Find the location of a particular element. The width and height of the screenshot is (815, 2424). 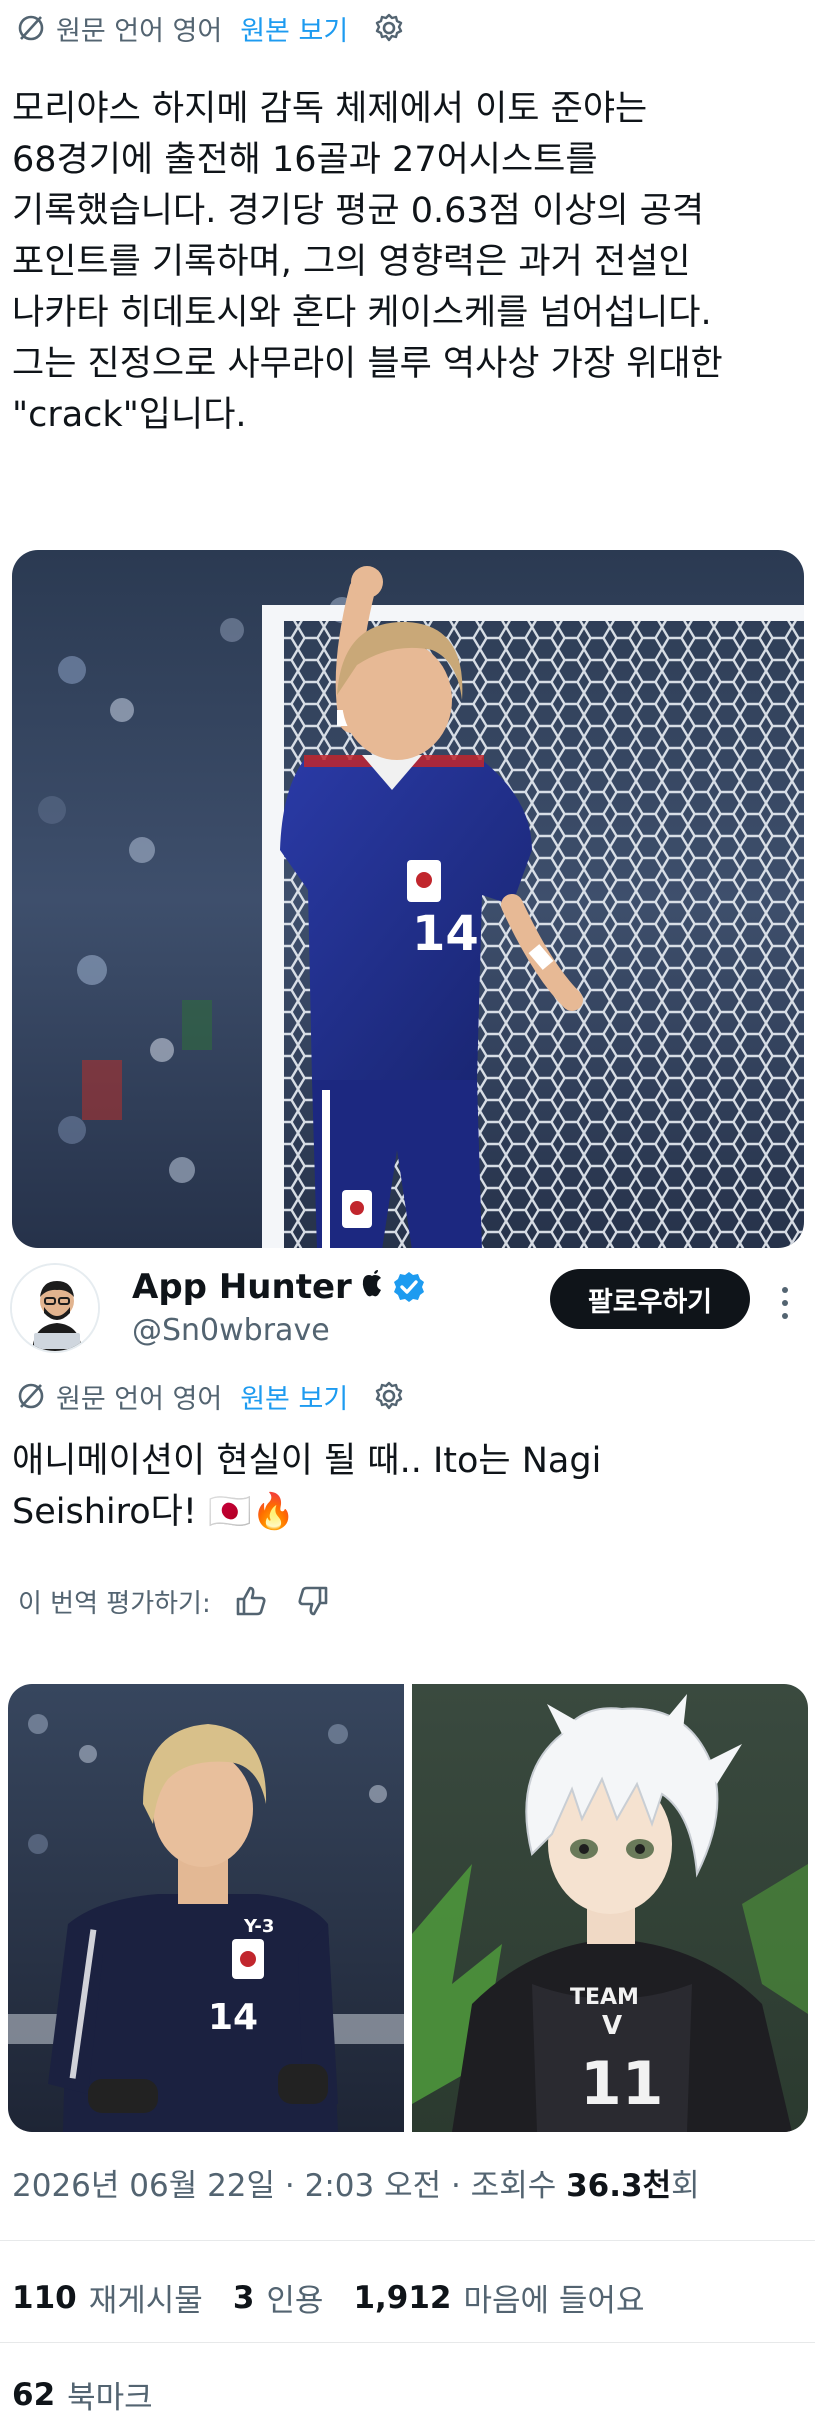

thumbs-down-icon is located at coordinates (313, 1601).